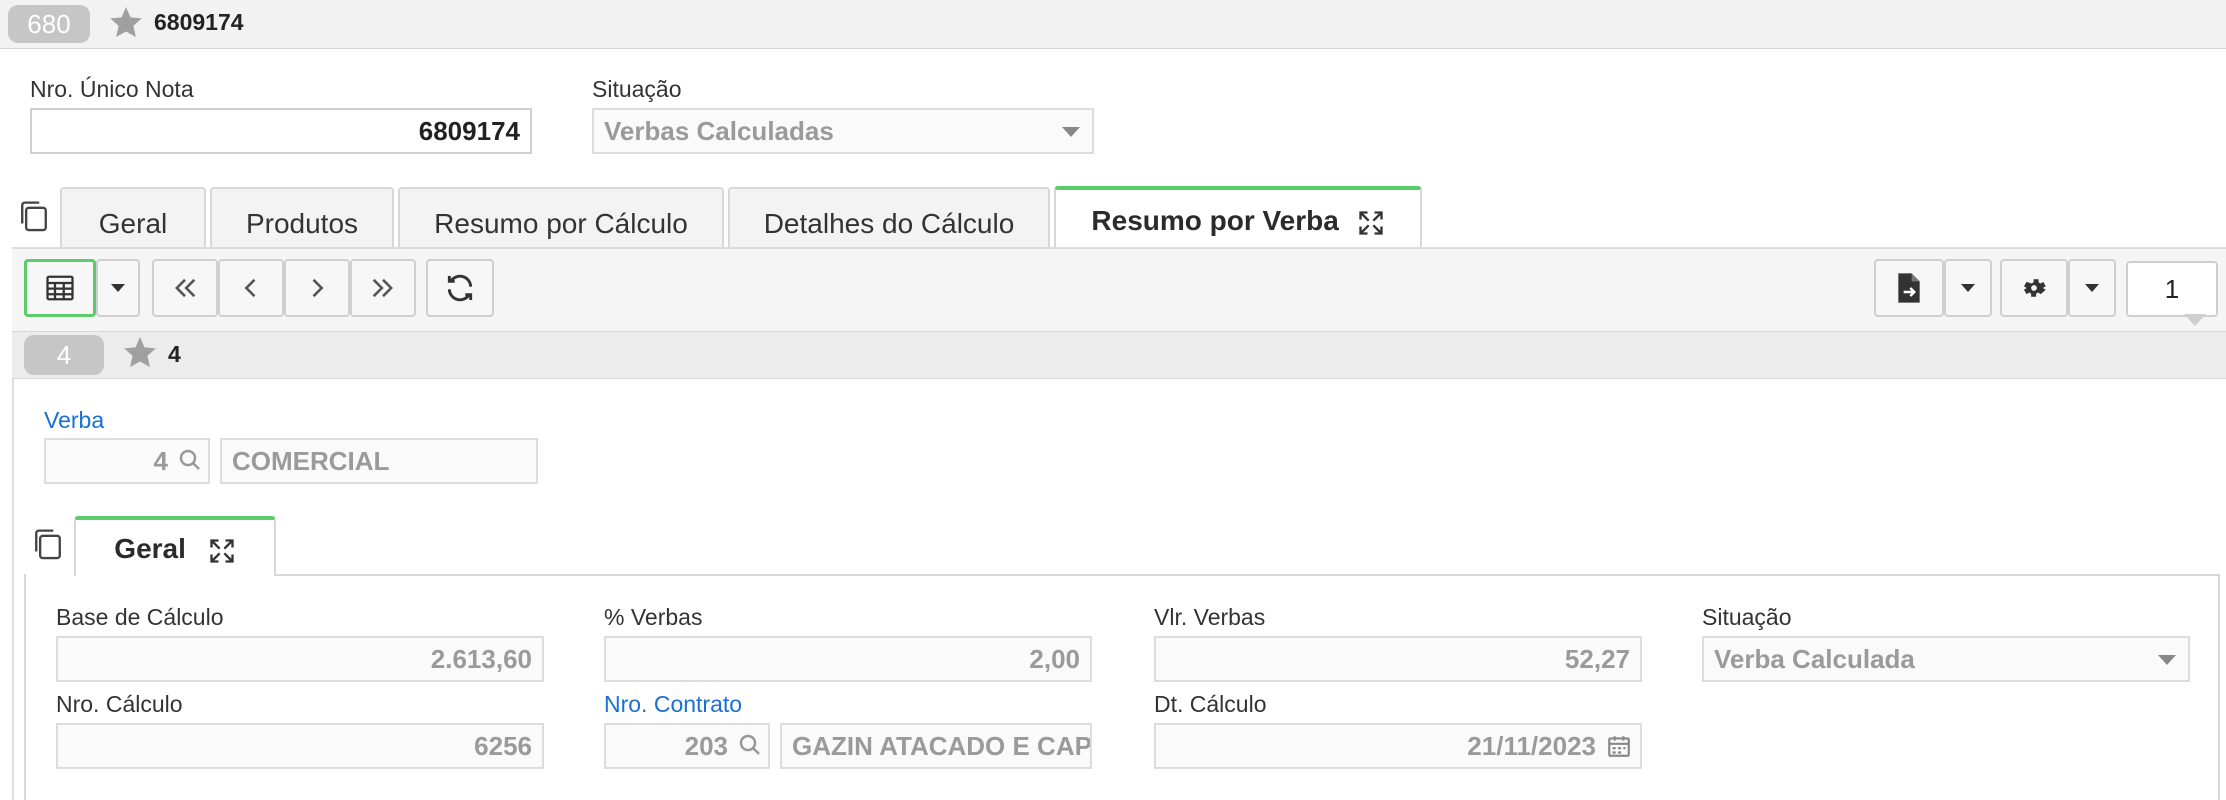 The width and height of the screenshot is (2226, 800). Describe the element at coordinates (2034, 288) in the screenshot. I see `settings-button` at that location.